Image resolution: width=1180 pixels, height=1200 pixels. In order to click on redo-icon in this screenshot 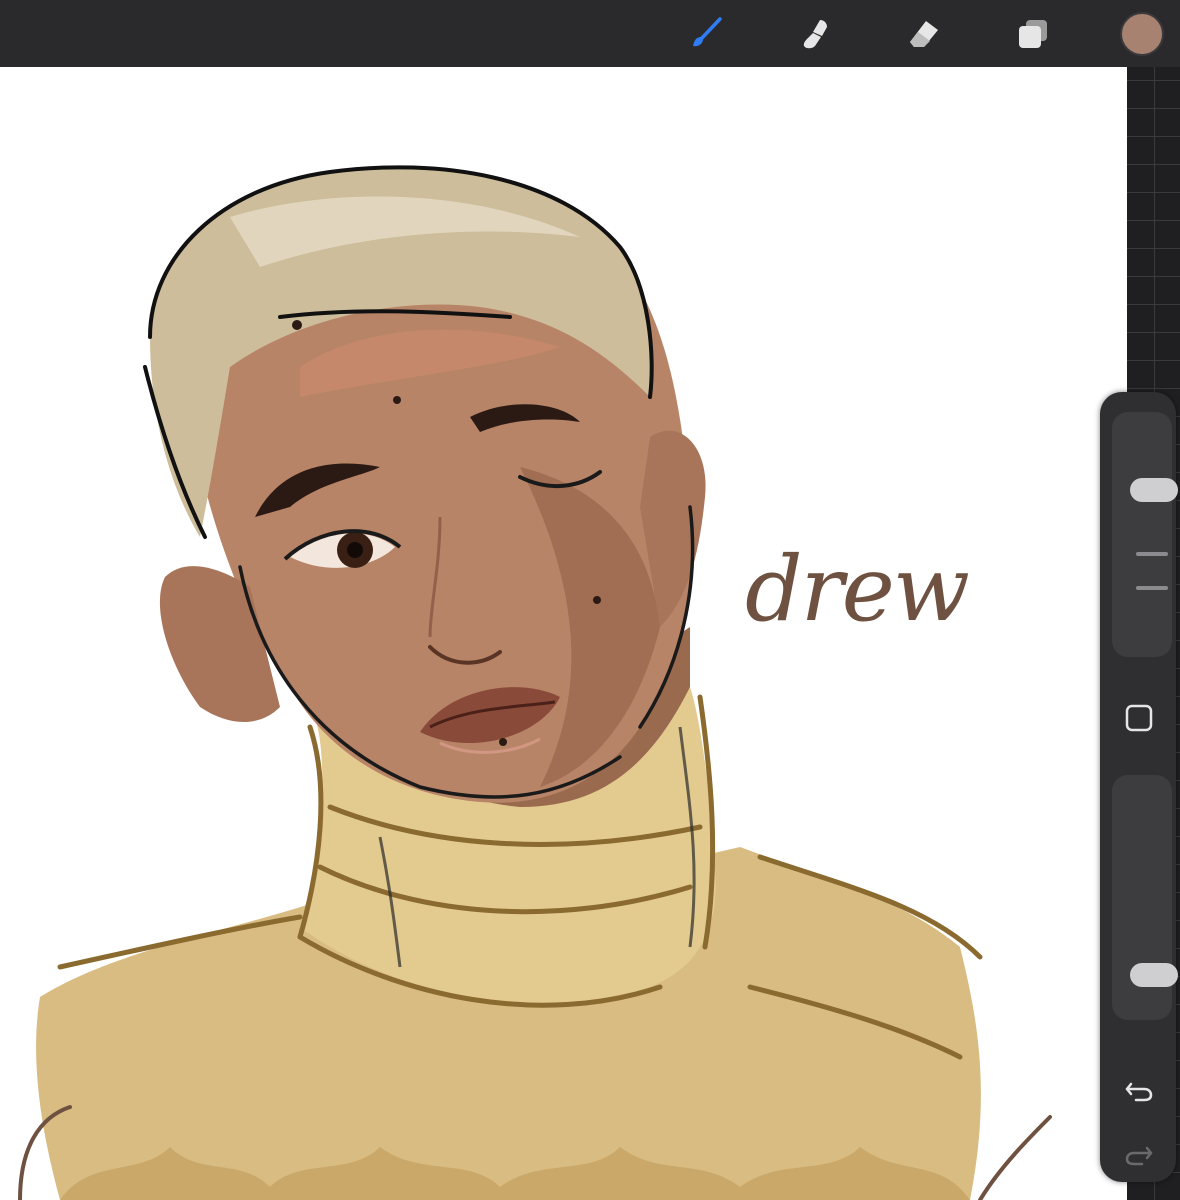, I will do `click(1139, 1156)`.